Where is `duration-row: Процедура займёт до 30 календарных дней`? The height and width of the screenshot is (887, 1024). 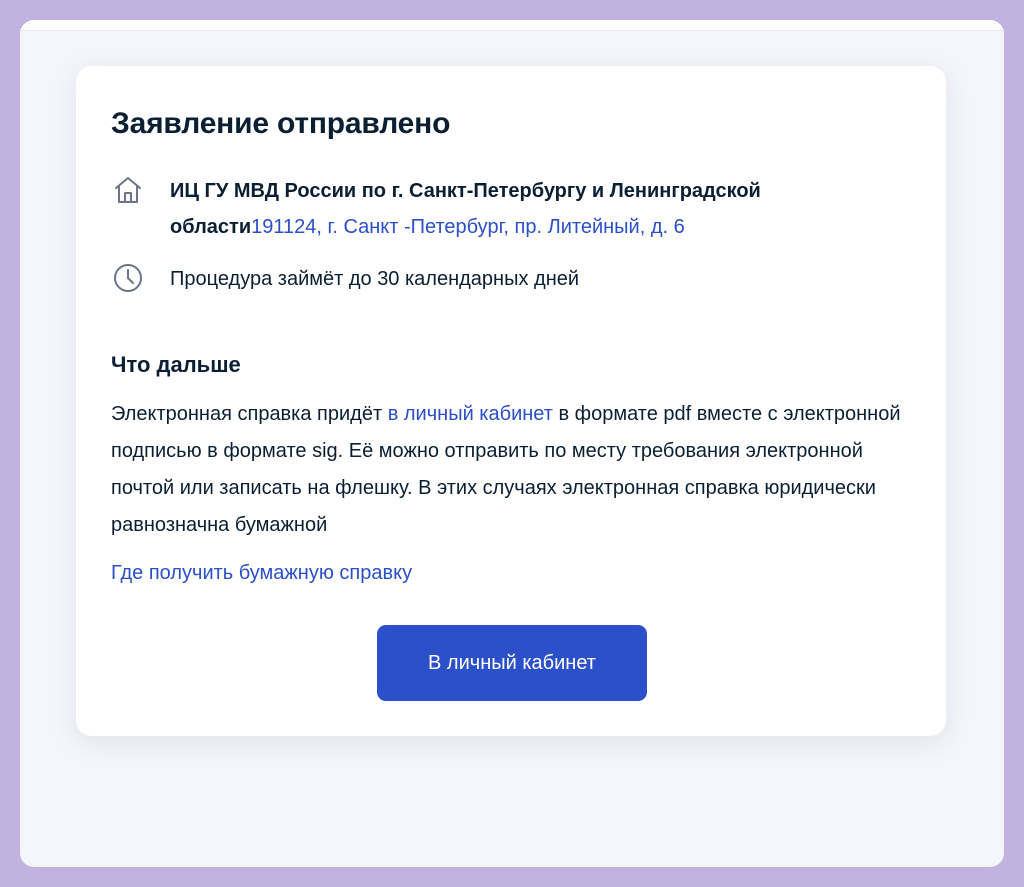 duration-row: Процедура займёт до 30 календарных дней is located at coordinates (345, 279).